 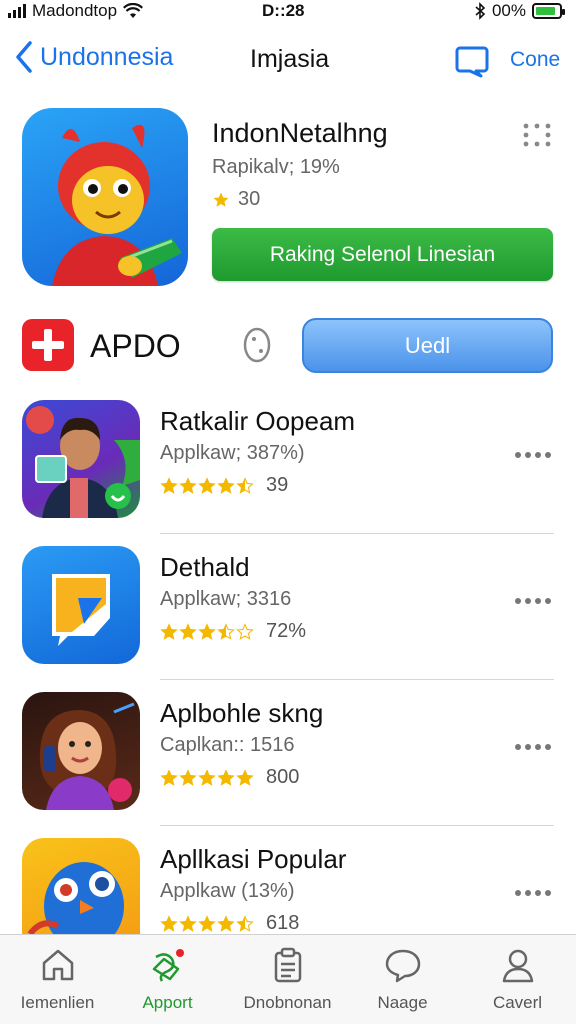 I want to click on tab-clipboard: Dnobnonan, so click(x=287, y=979).